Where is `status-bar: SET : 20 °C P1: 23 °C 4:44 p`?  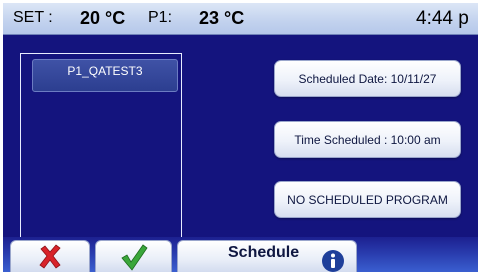
status-bar: SET : 20 °C P1: 23 °C 4:44 p is located at coordinates (240, 19).